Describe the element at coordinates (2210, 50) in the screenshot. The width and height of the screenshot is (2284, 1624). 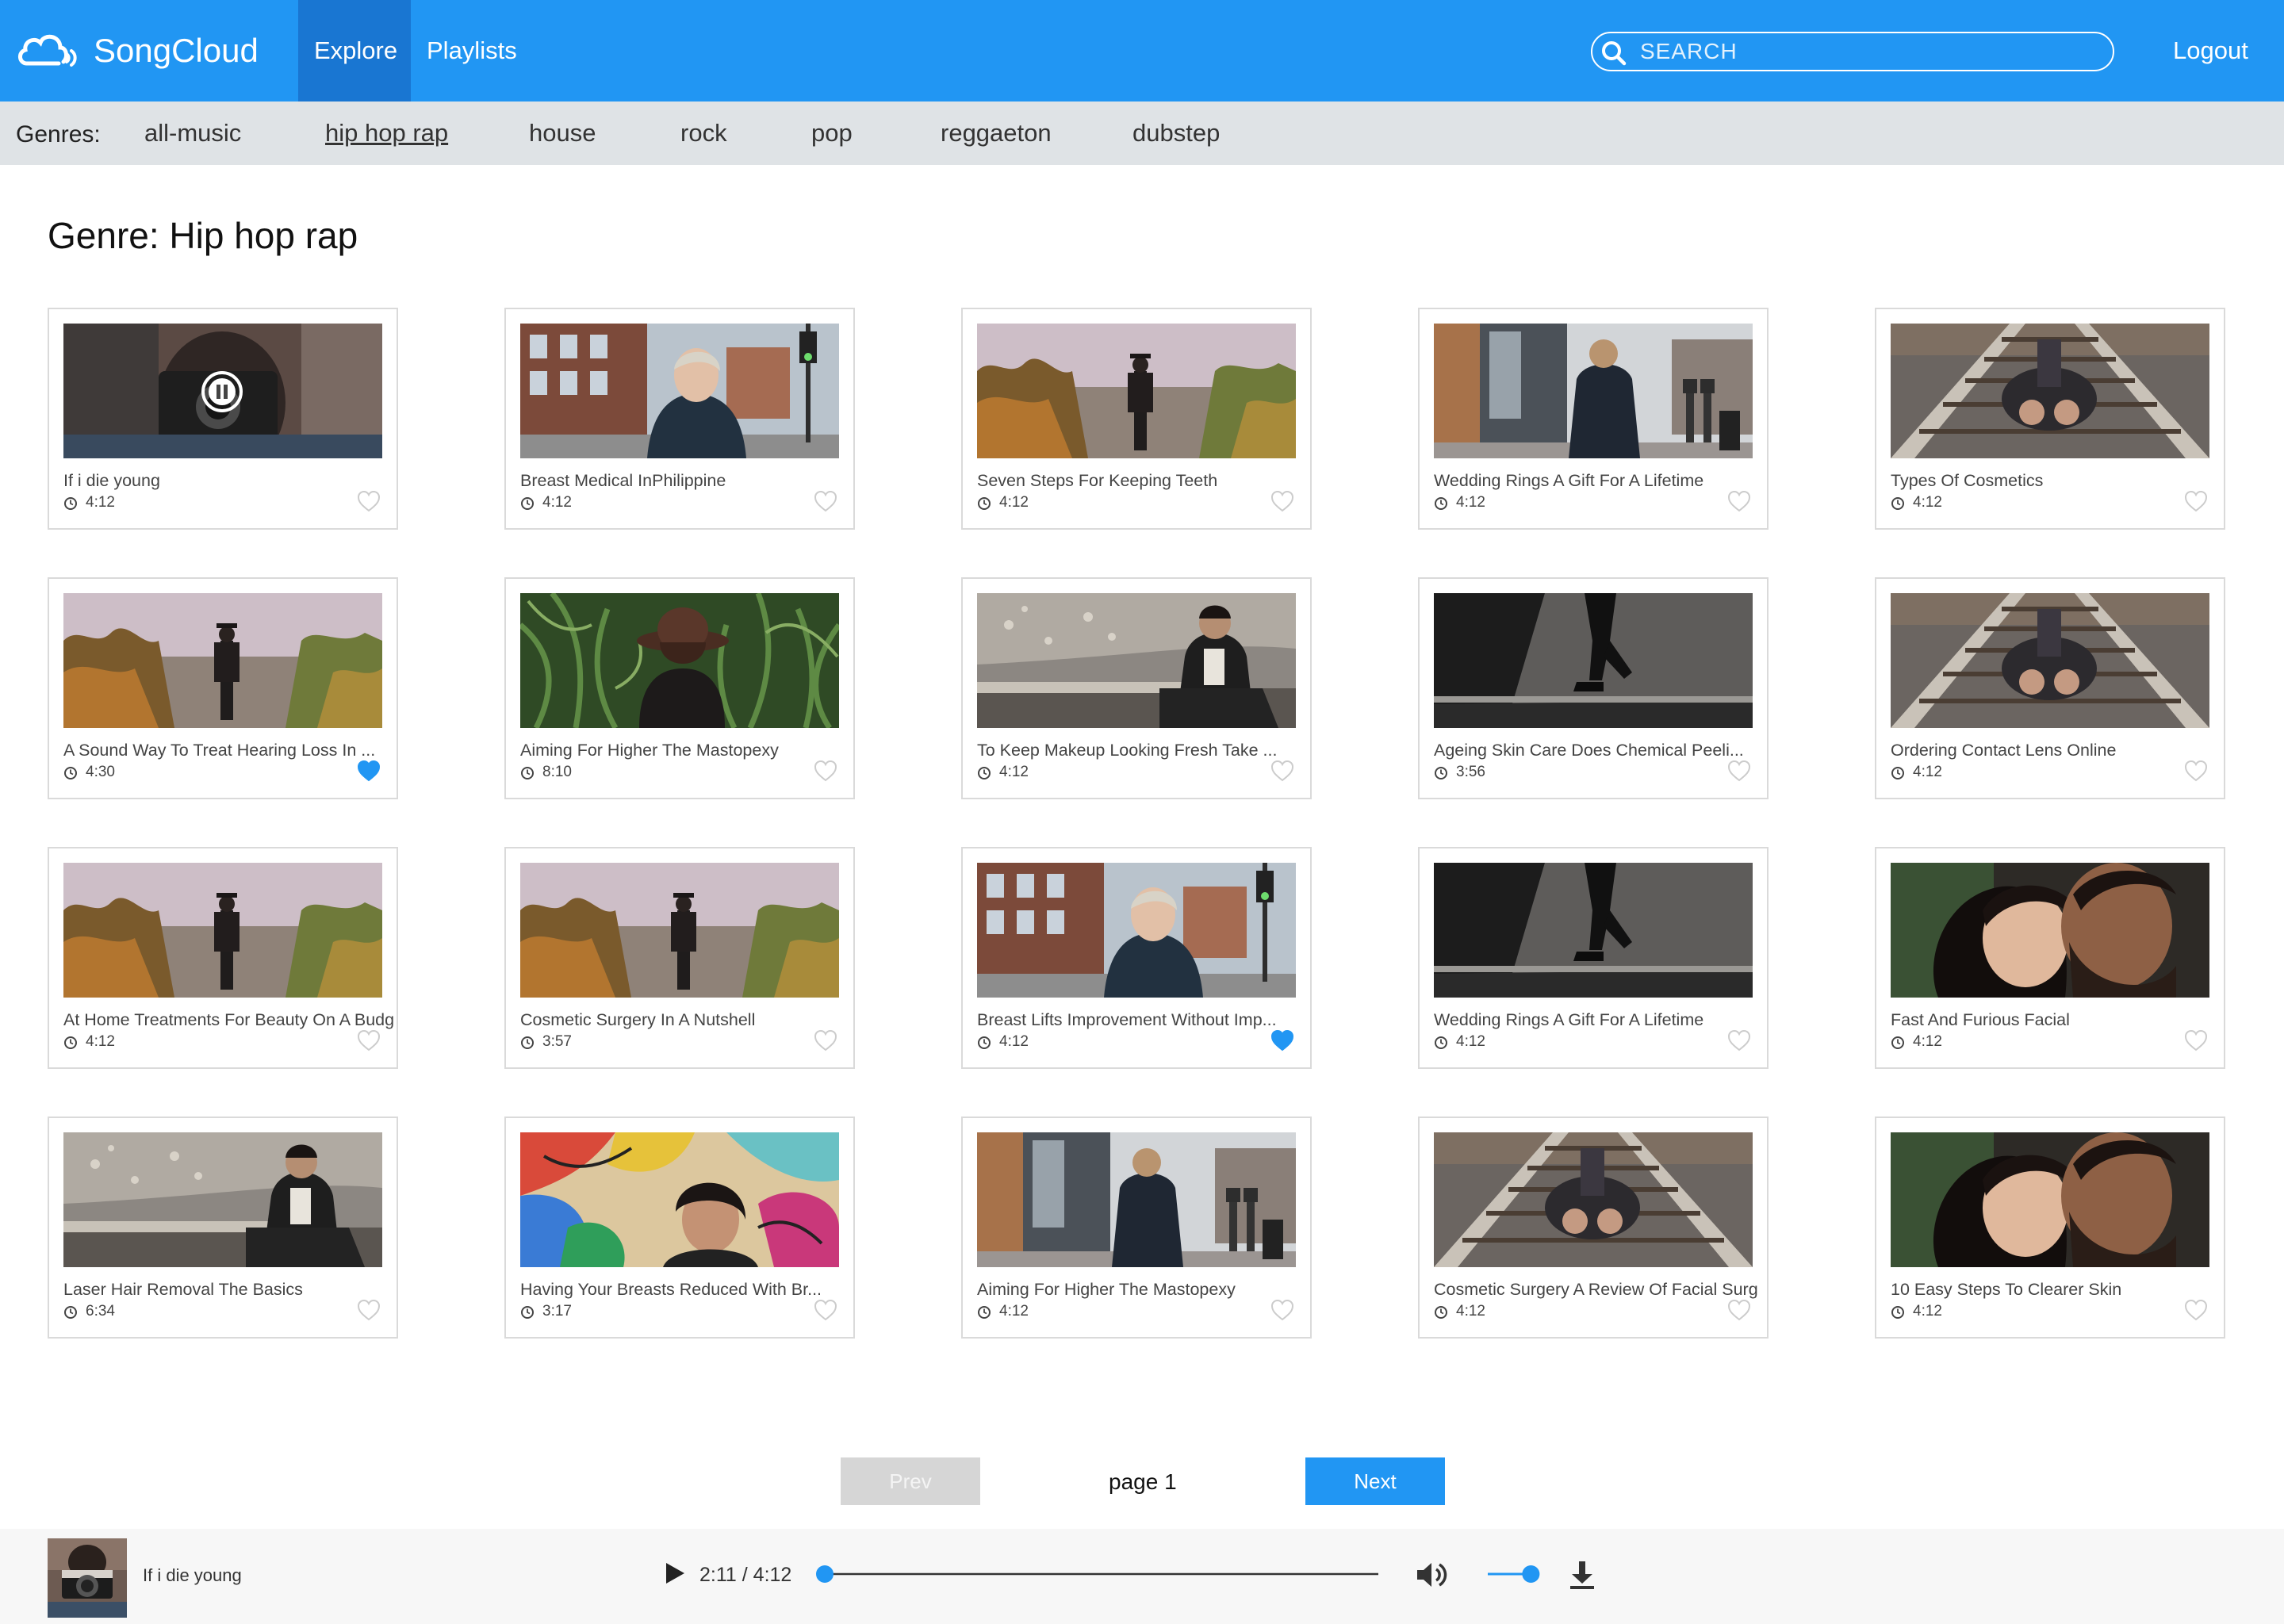
I see `logout-link: Logout` at that location.